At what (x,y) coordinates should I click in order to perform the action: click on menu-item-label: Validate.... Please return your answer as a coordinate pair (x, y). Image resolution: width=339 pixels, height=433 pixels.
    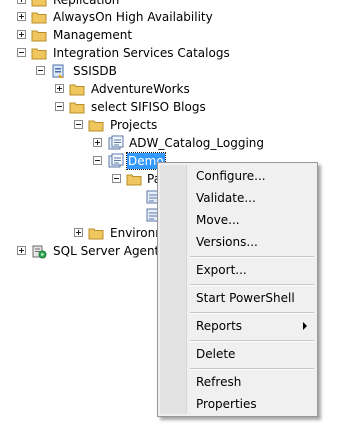
    Looking at the image, I should click on (226, 198).